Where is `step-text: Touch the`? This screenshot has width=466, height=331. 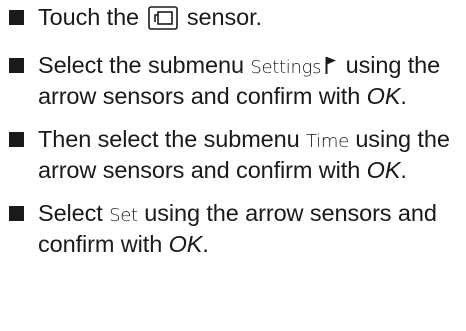
step-text: Touch the is located at coordinates (89, 17).